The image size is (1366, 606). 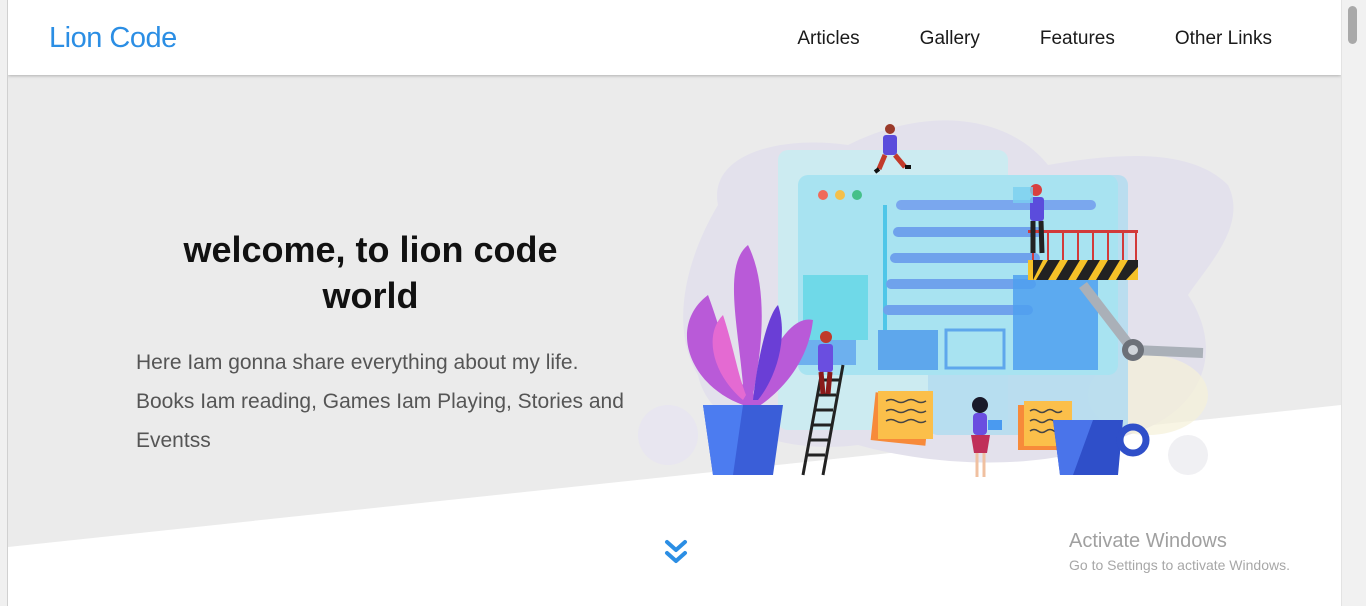 I want to click on brand-logo-text: Lion Code, so click(x=113, y=38).